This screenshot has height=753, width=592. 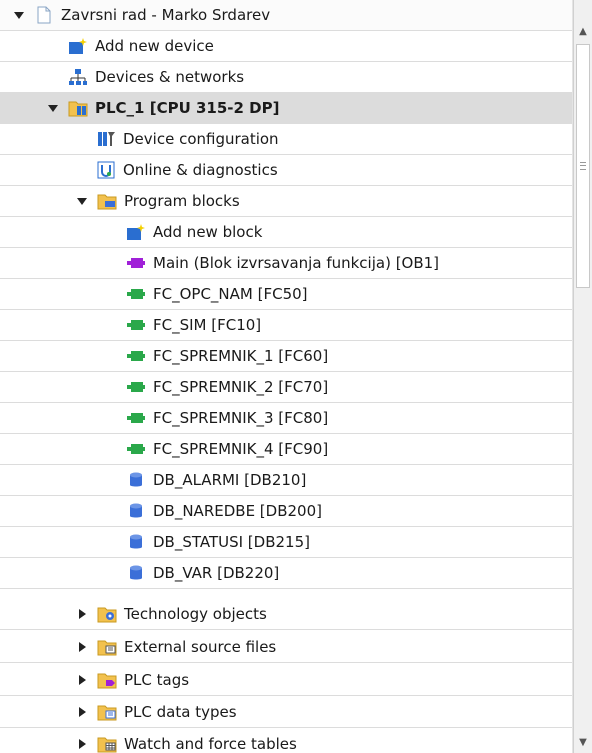 I want to click on tree-item-block-db210: DB_ALARMI [DB210], so click(x=286, y=480).